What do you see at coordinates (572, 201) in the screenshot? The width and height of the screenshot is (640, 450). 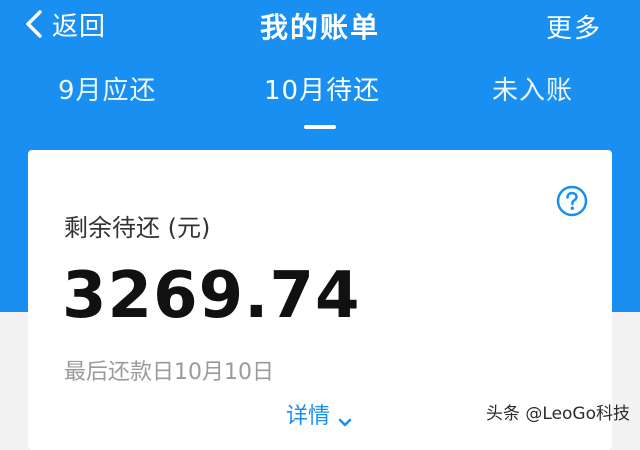 I see `question-circle-icon` at bounding box center [572, 201].